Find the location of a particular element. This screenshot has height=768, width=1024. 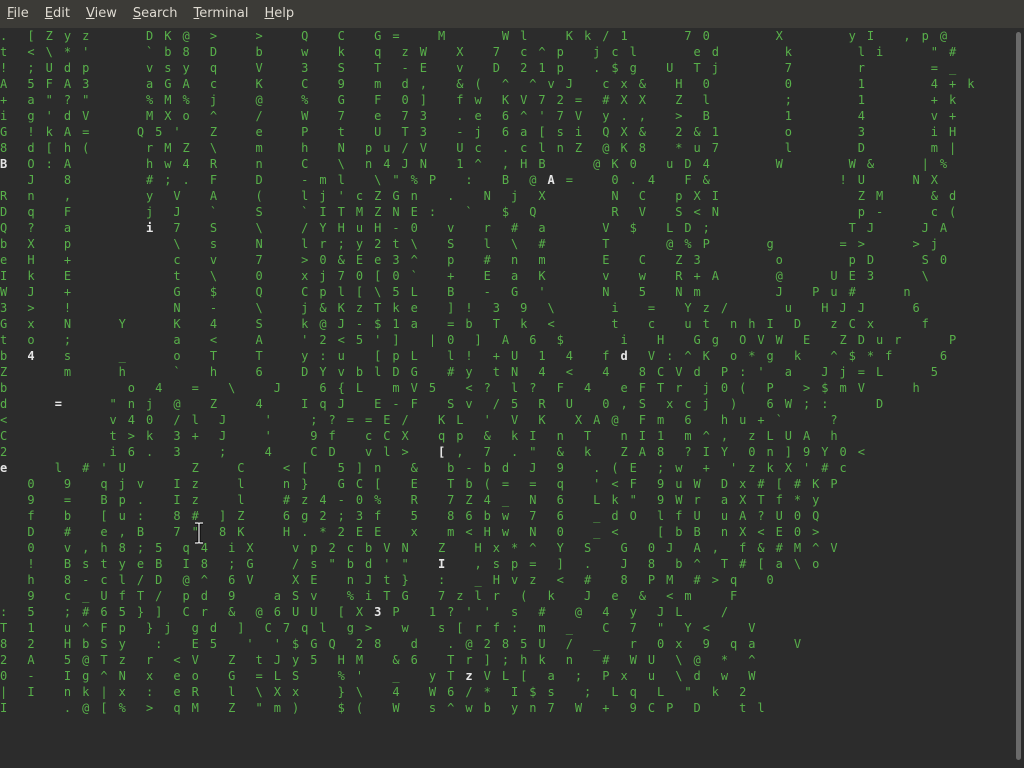

menu-bar: File Edit View Search Terminal Help is located at coordinates (512, 14).